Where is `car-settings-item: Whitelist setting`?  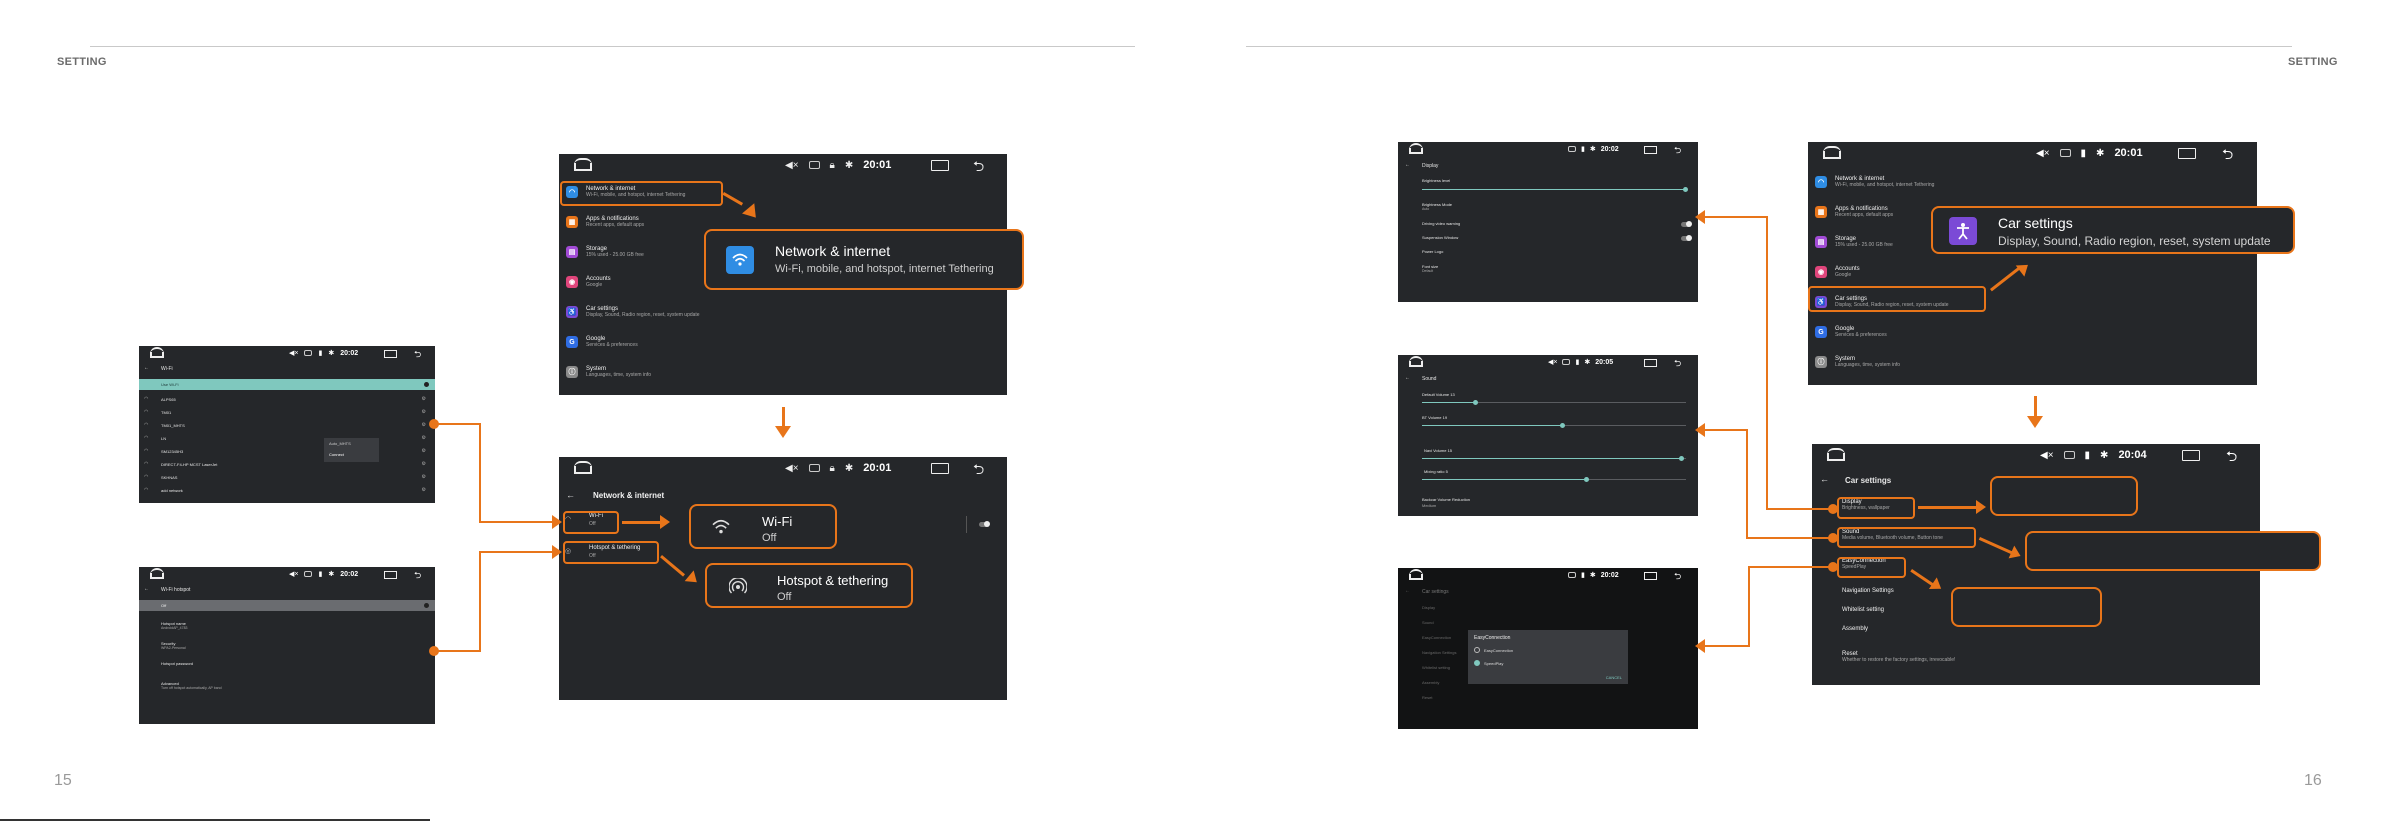 car-settings-item: Whitelist setting is located at coordinates (1863, 610).